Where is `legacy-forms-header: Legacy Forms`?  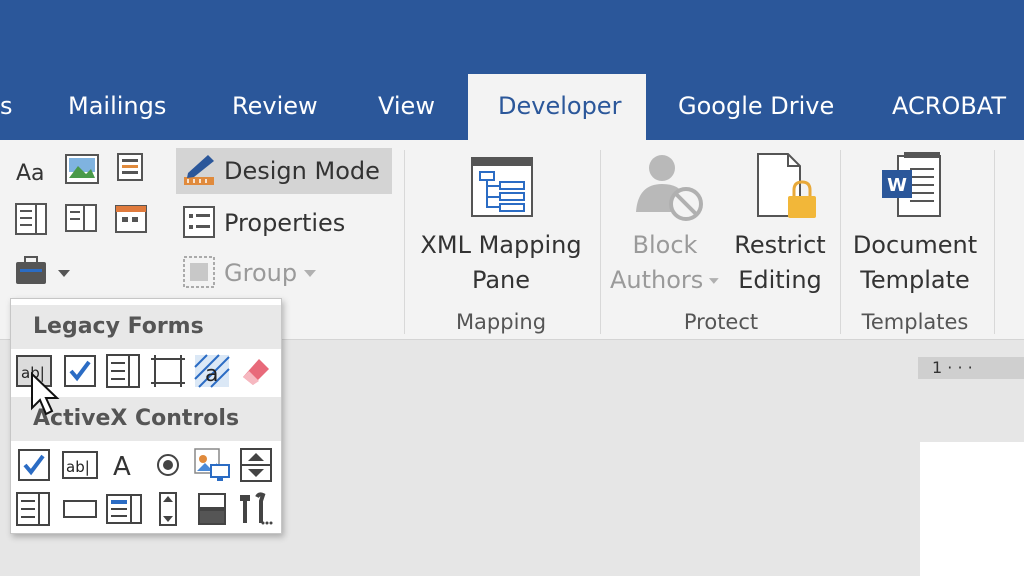
legacy-forms-header: Legacy Forms is located at coordinates (146, 327).